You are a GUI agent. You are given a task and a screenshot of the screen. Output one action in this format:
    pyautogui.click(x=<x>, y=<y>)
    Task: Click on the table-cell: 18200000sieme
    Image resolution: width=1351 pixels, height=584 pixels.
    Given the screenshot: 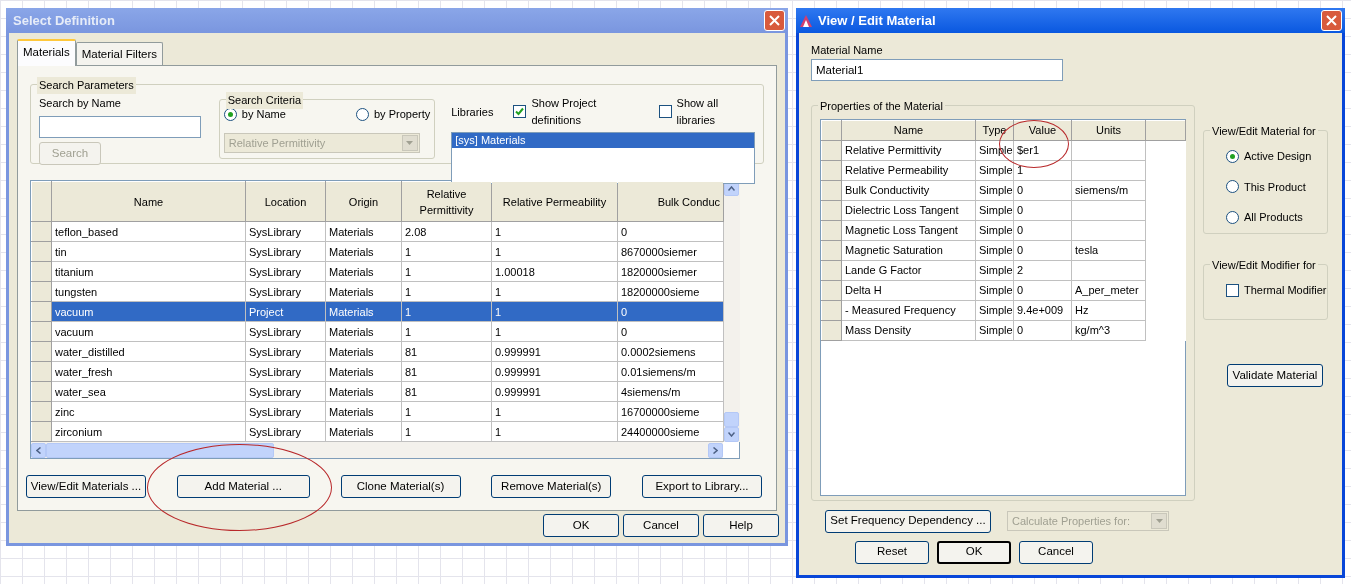 What is the action you would take?
    pyautogui.click(x=670, y=291)
    